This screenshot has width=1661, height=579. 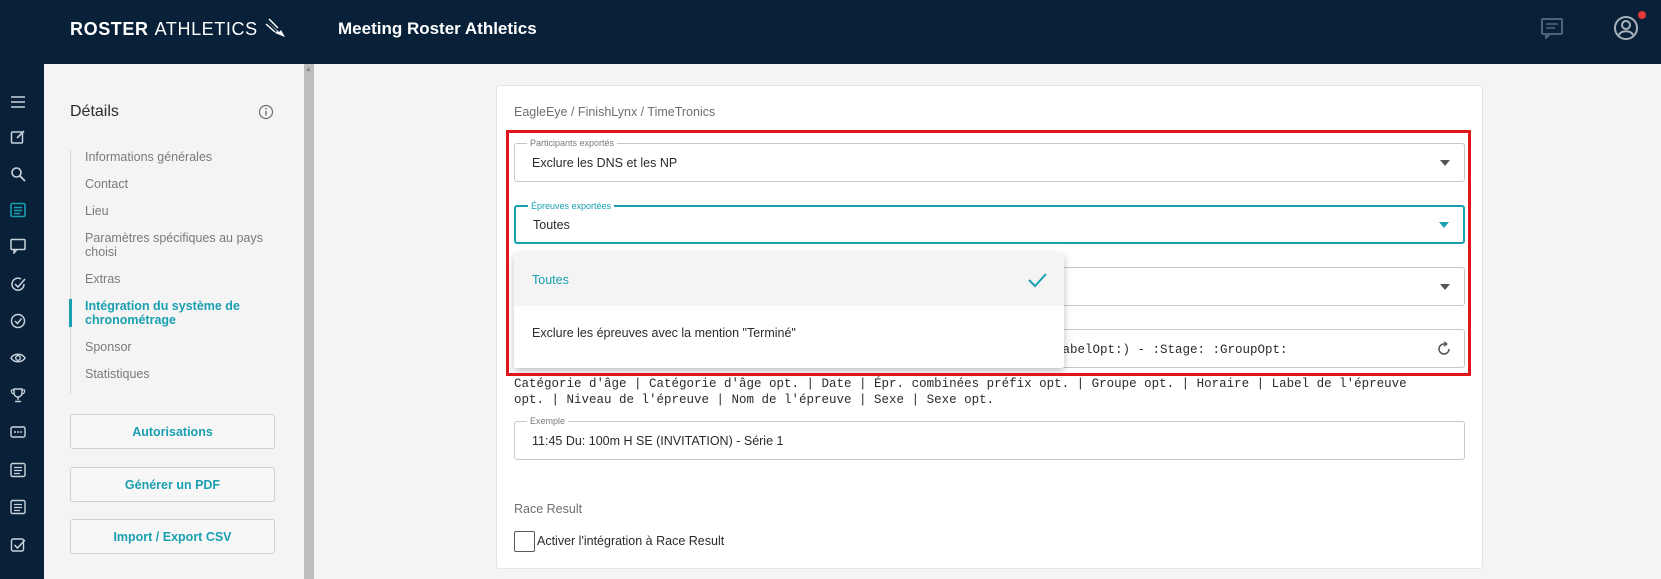 I want to click on import-export-csv-button: Import / Export CSV, so click(x=172, y=536).